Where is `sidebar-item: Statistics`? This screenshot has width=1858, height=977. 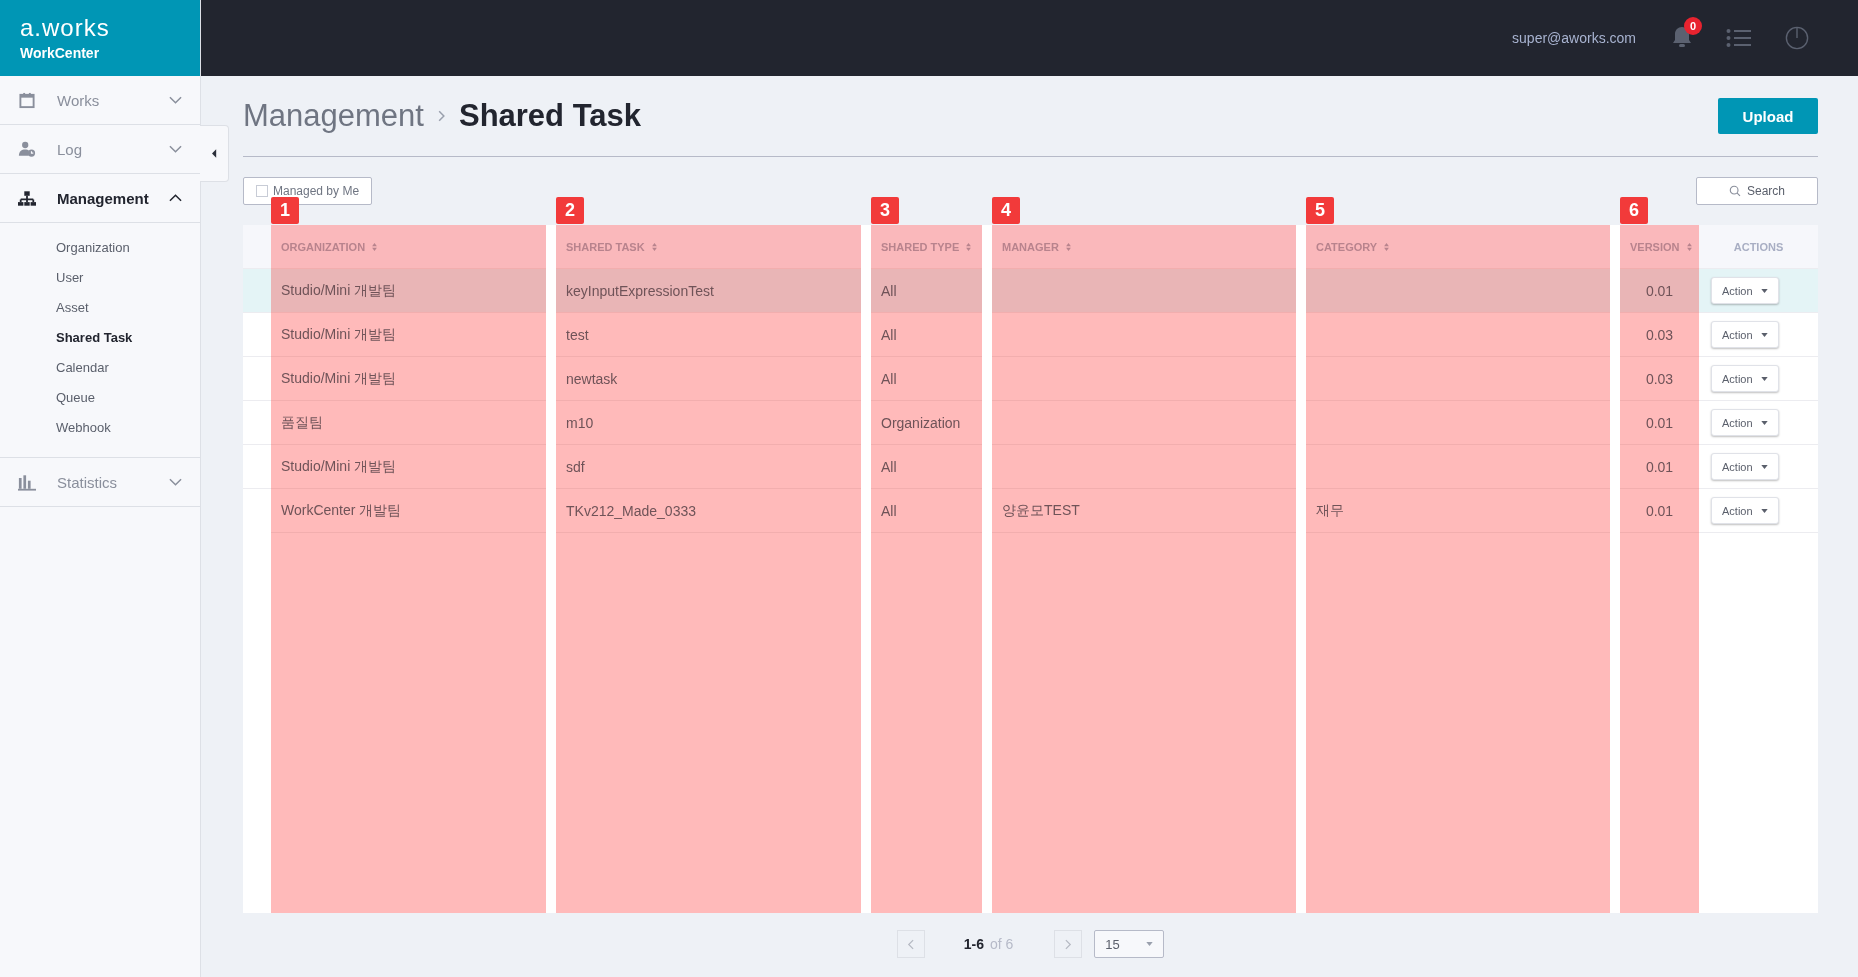
sidebar-item: Statistics is located at coordinates (100, 482).